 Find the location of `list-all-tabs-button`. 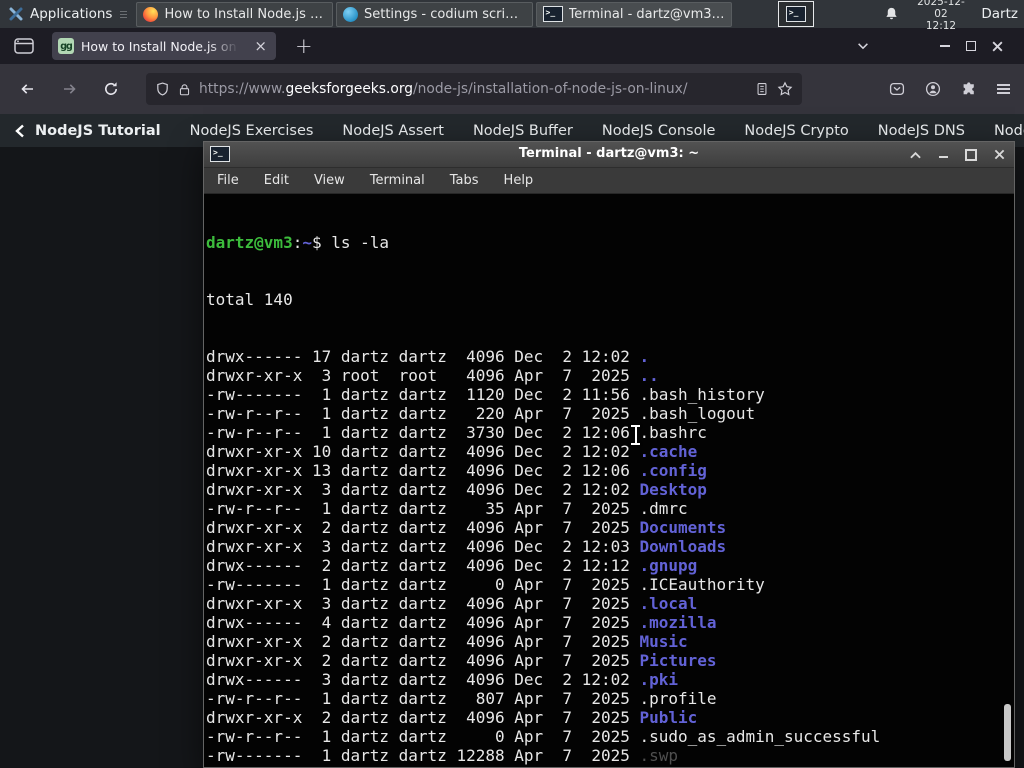

list-all-tabs-button is located at coordinates (863, 46).